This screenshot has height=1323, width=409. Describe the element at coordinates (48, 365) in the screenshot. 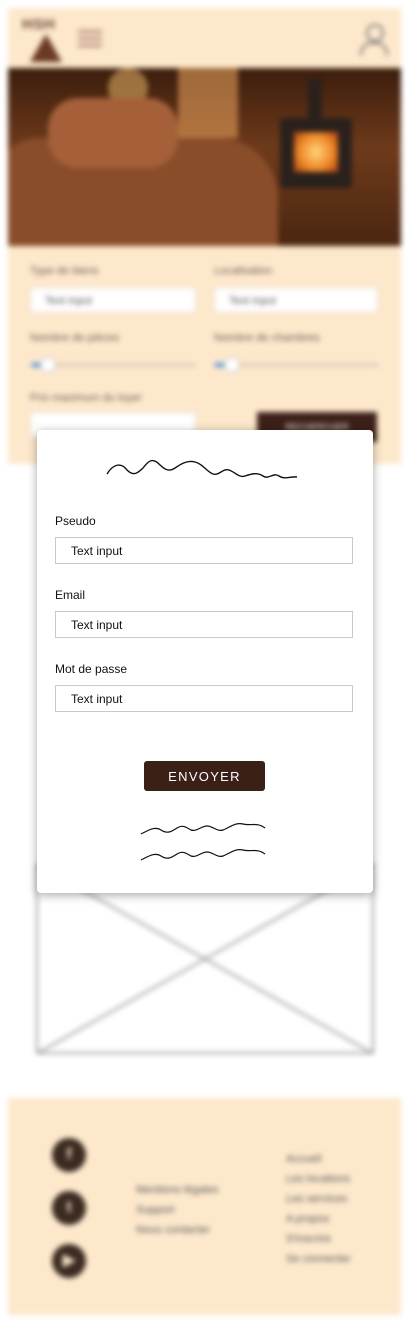

I see `rooms-slider-handle` at that location.